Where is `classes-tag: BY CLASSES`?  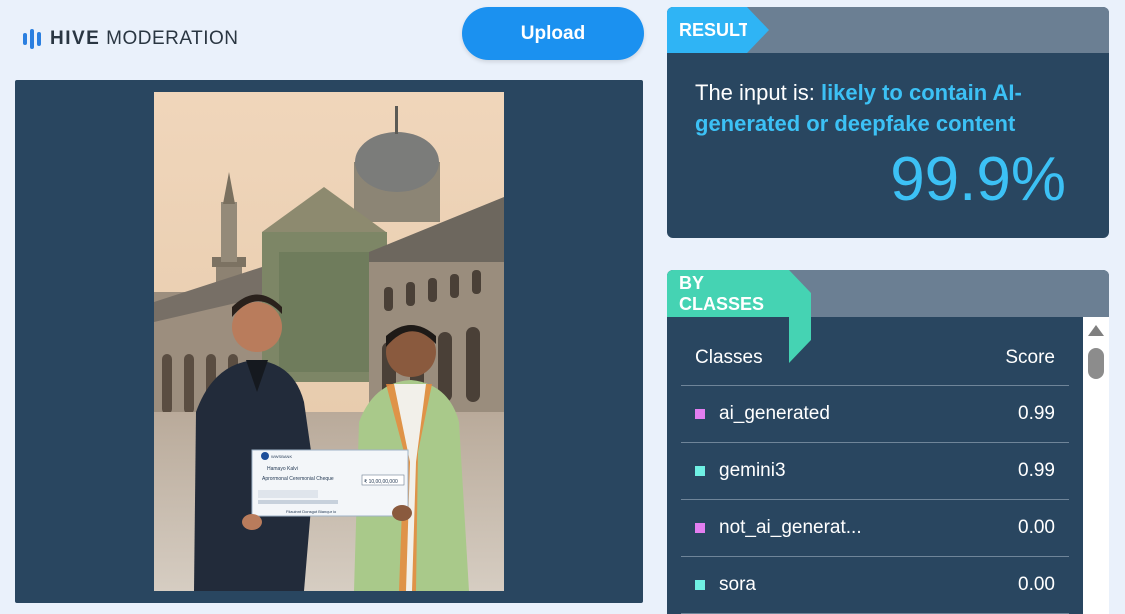
classes-tag: BY CLASSES is located at coordinates (739, 316).